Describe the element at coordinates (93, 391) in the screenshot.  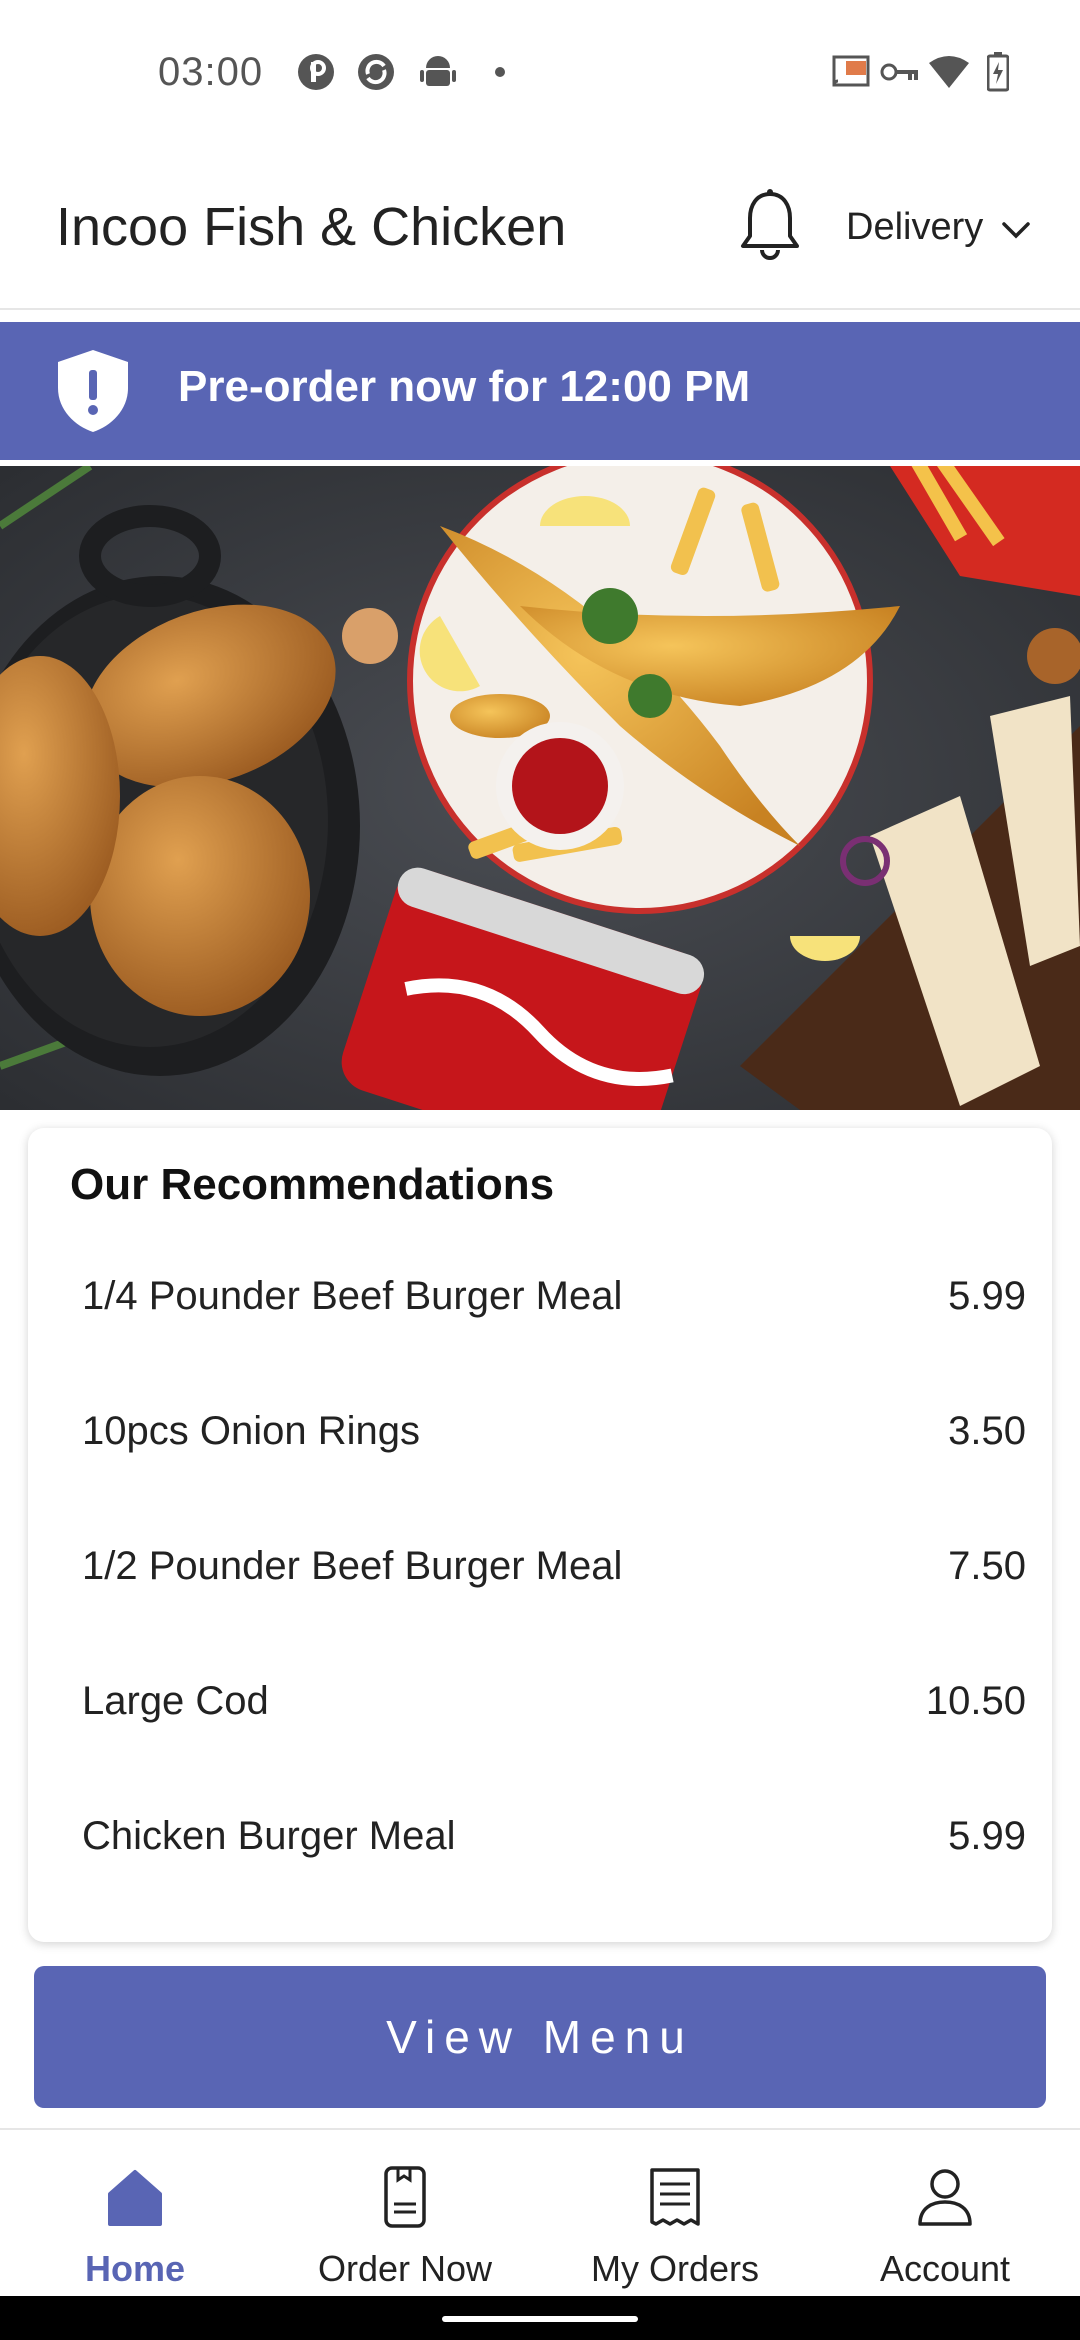
I see `shield-alert-icon` at that location.